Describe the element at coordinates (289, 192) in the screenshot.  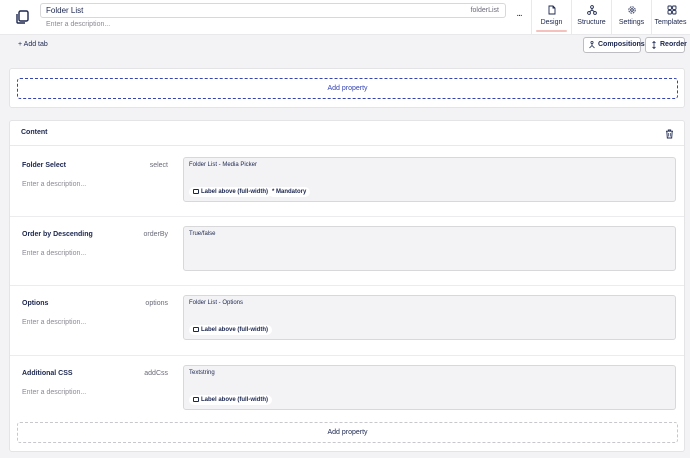
I see `mandatory-chip: * Mandatory` at that location.